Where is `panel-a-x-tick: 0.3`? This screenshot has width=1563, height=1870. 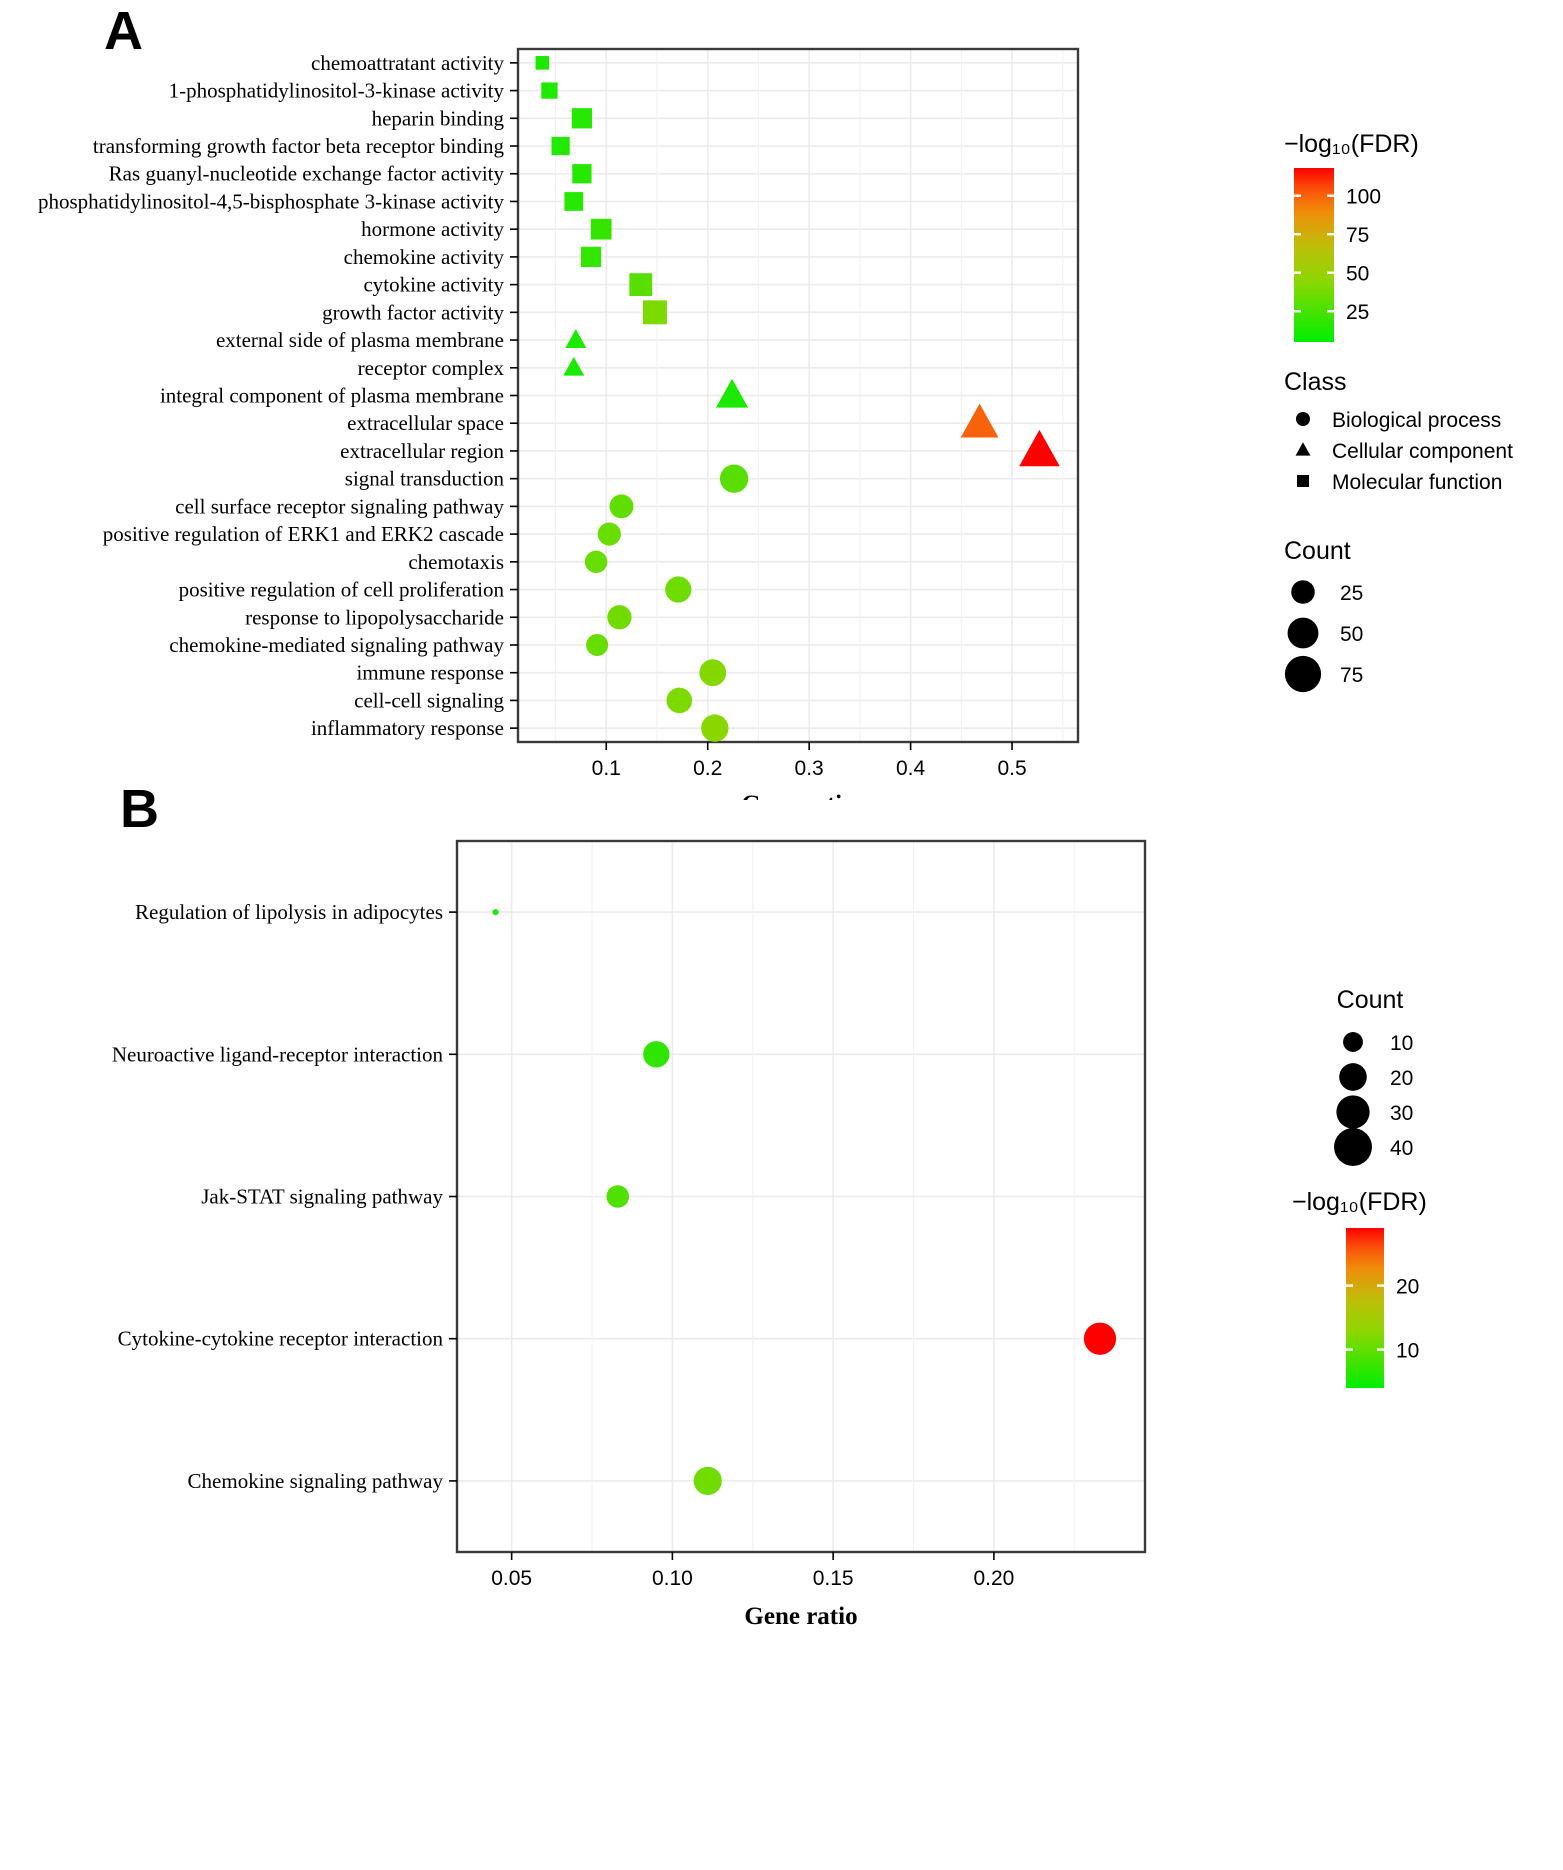 panel-a-x-tick: 0.3 is located at coordinates (809, 768).